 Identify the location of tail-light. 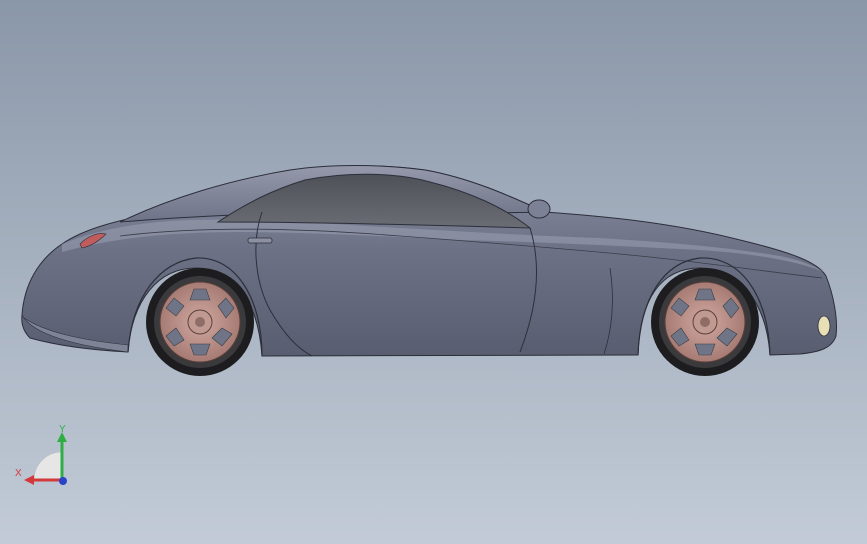
(824, 326).